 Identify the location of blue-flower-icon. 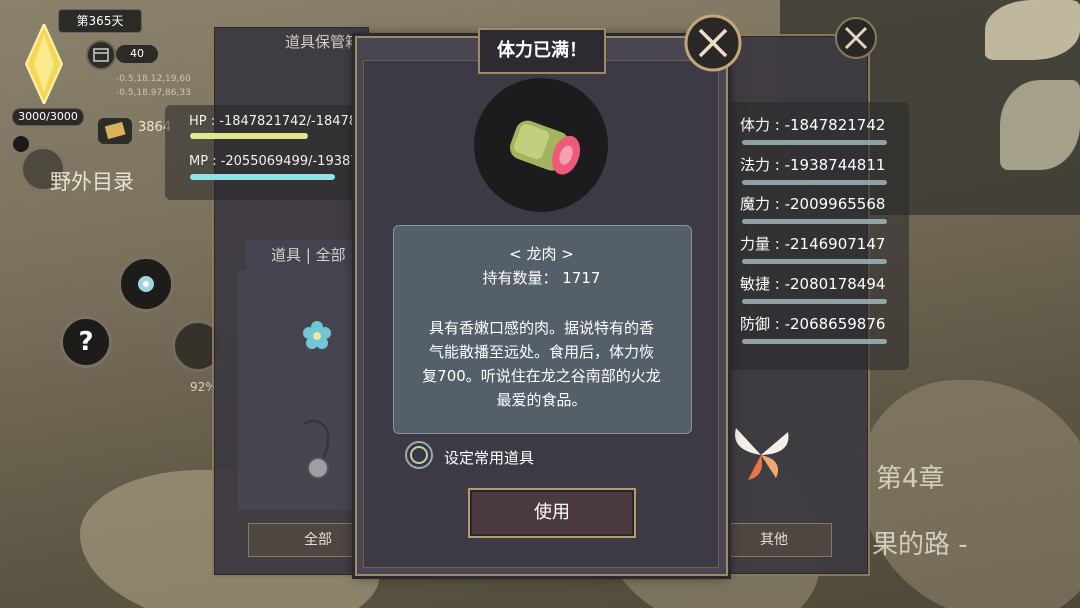
(317, 335).